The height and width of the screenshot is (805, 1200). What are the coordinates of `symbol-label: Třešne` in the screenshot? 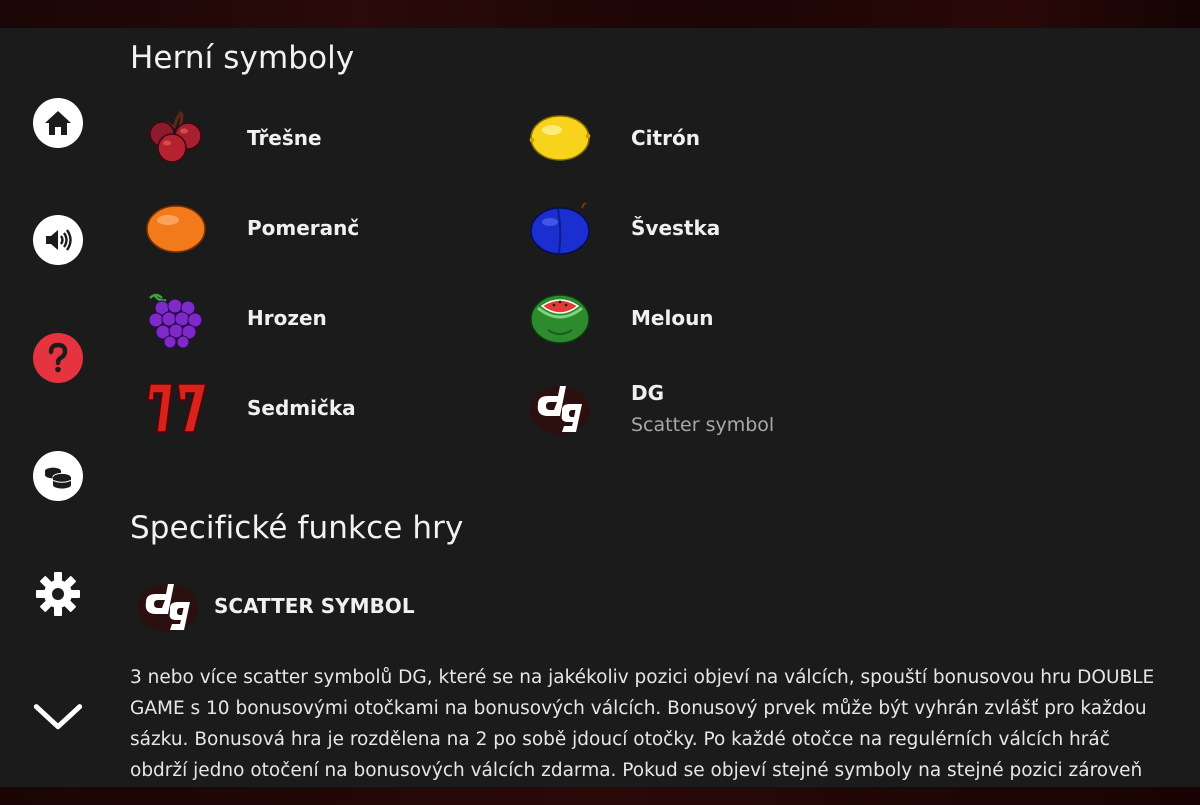 It's located at (284, 138).